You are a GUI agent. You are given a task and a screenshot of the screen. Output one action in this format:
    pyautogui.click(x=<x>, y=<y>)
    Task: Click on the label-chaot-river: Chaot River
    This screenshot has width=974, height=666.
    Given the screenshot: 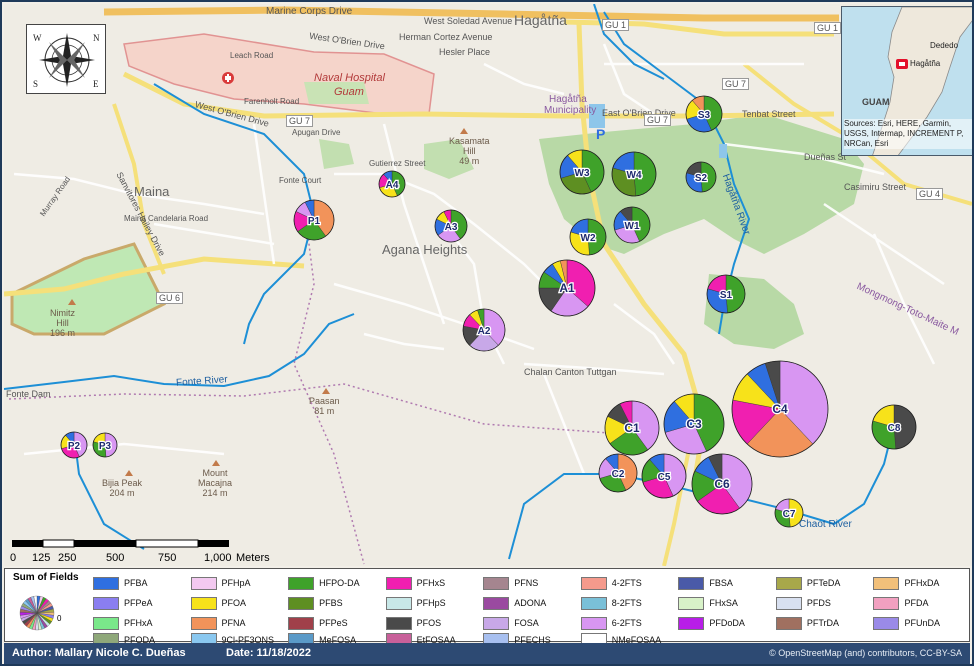 What is the action you would take?
    pyautogui.click(x=825, y=524)
    